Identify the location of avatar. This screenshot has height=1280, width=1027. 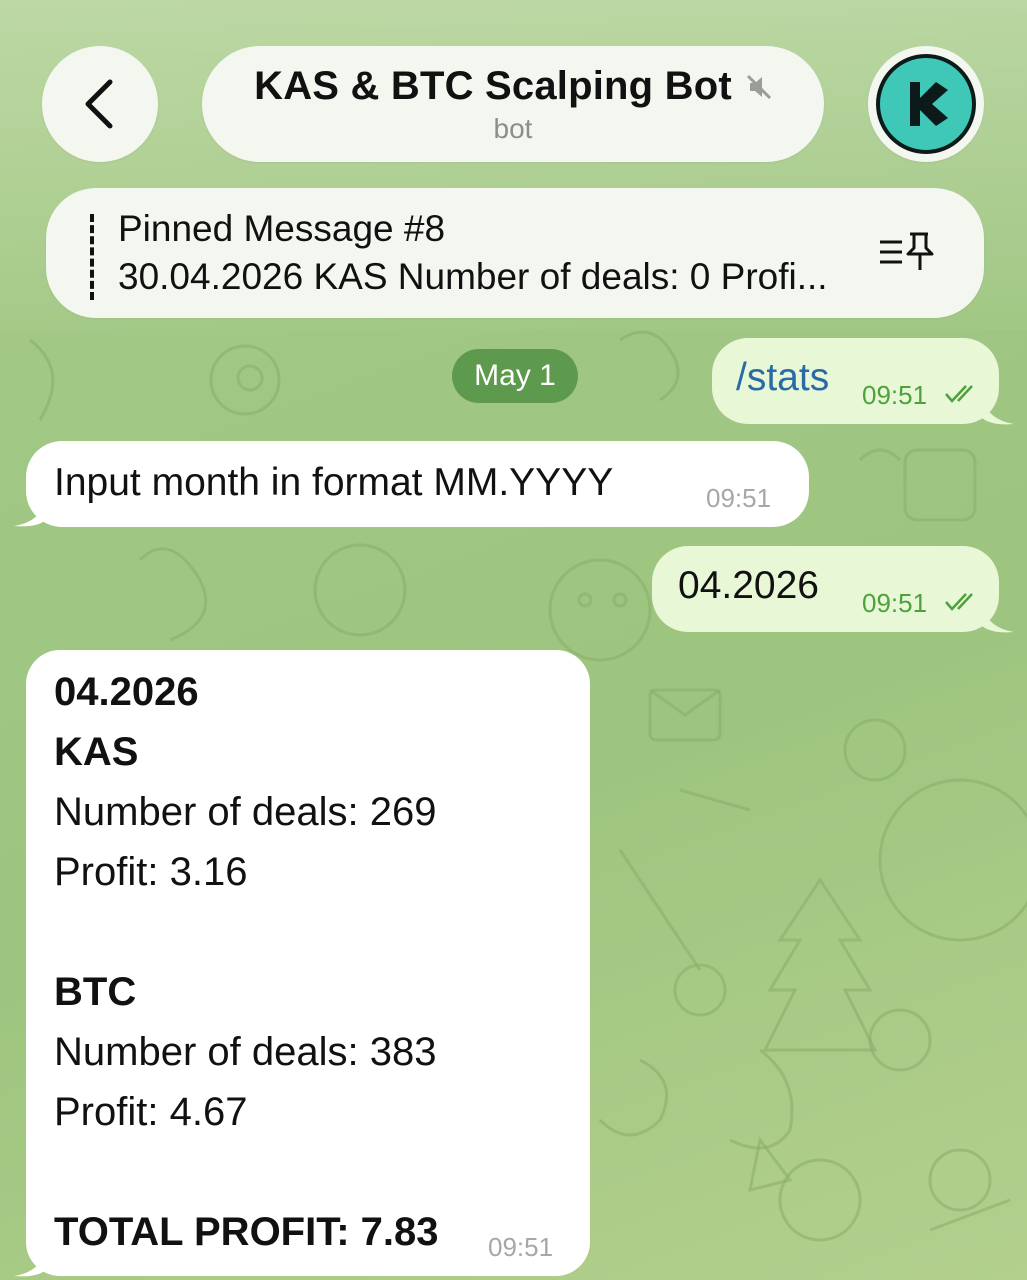
(926, 104).